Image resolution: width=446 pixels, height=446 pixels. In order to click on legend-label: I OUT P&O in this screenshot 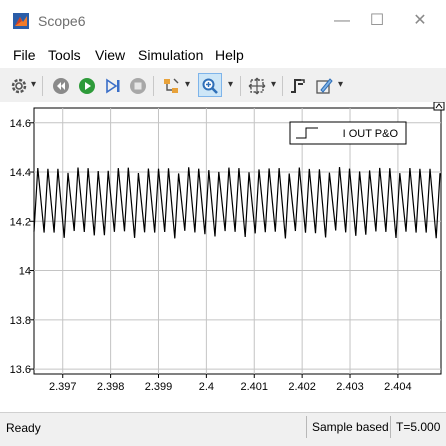, I will do `click(371, 134)`.